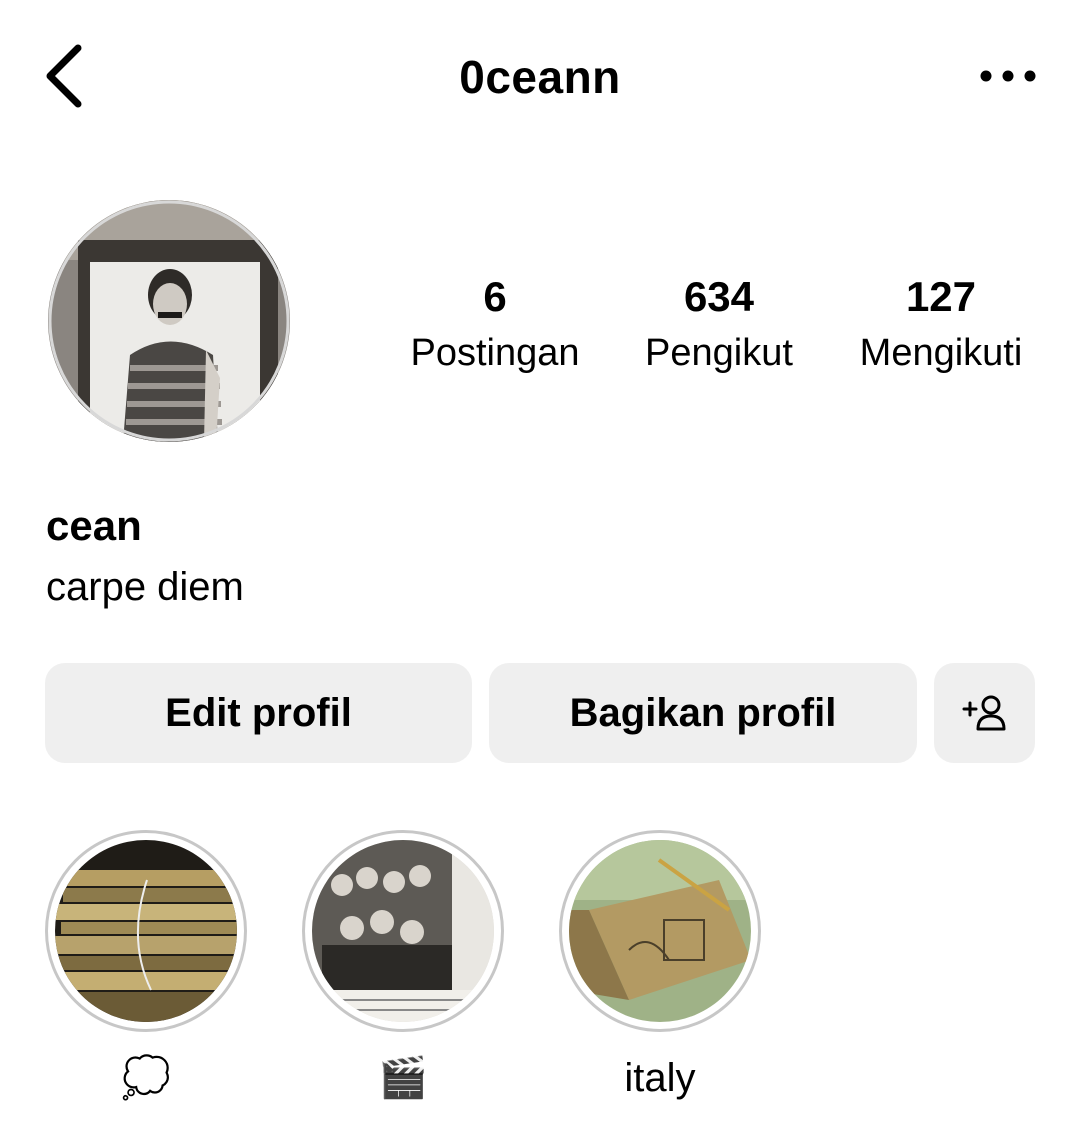 Image resolution: width=1080 pixels, height=1133 pixels. Describe the element at coordinates (495, 296) in the screenshot. I see `posts-count: 6` at that location.